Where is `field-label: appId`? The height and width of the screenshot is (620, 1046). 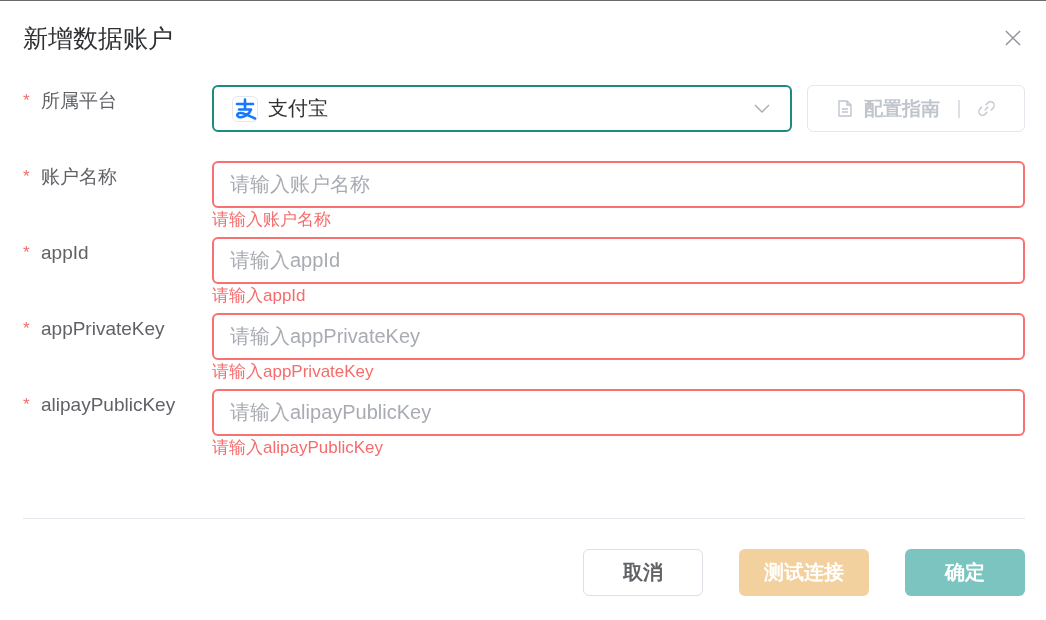
field-label: appId is located at coordinates (65, 253).